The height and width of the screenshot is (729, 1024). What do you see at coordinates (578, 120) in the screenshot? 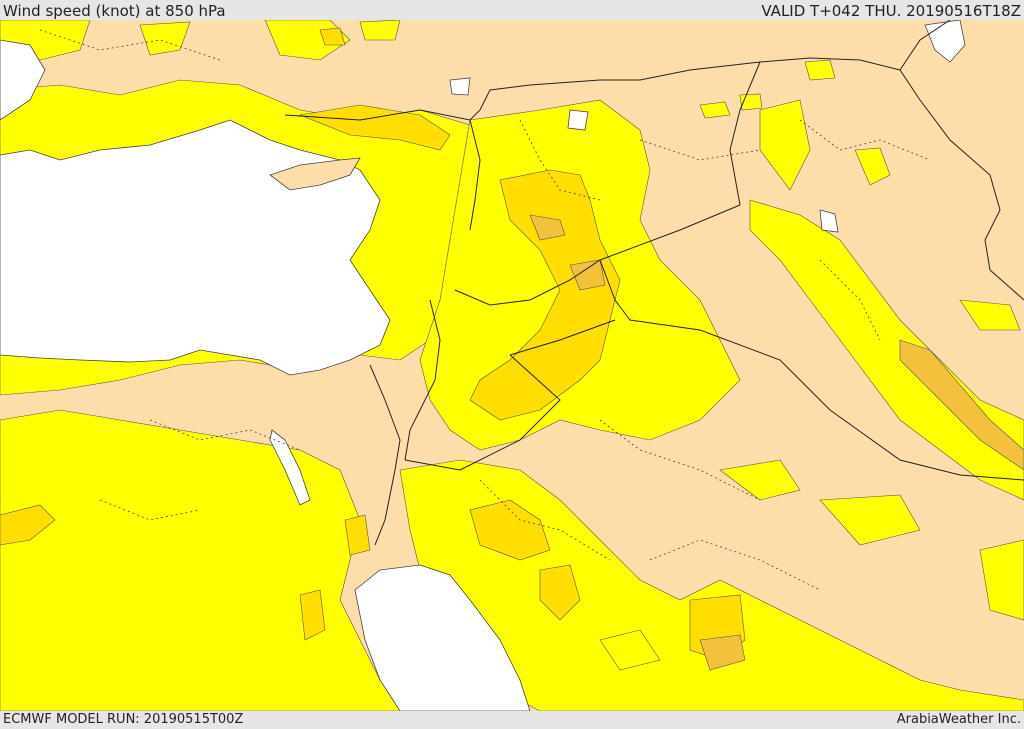
I see `lake-assad` at bounding box center [578, 120].